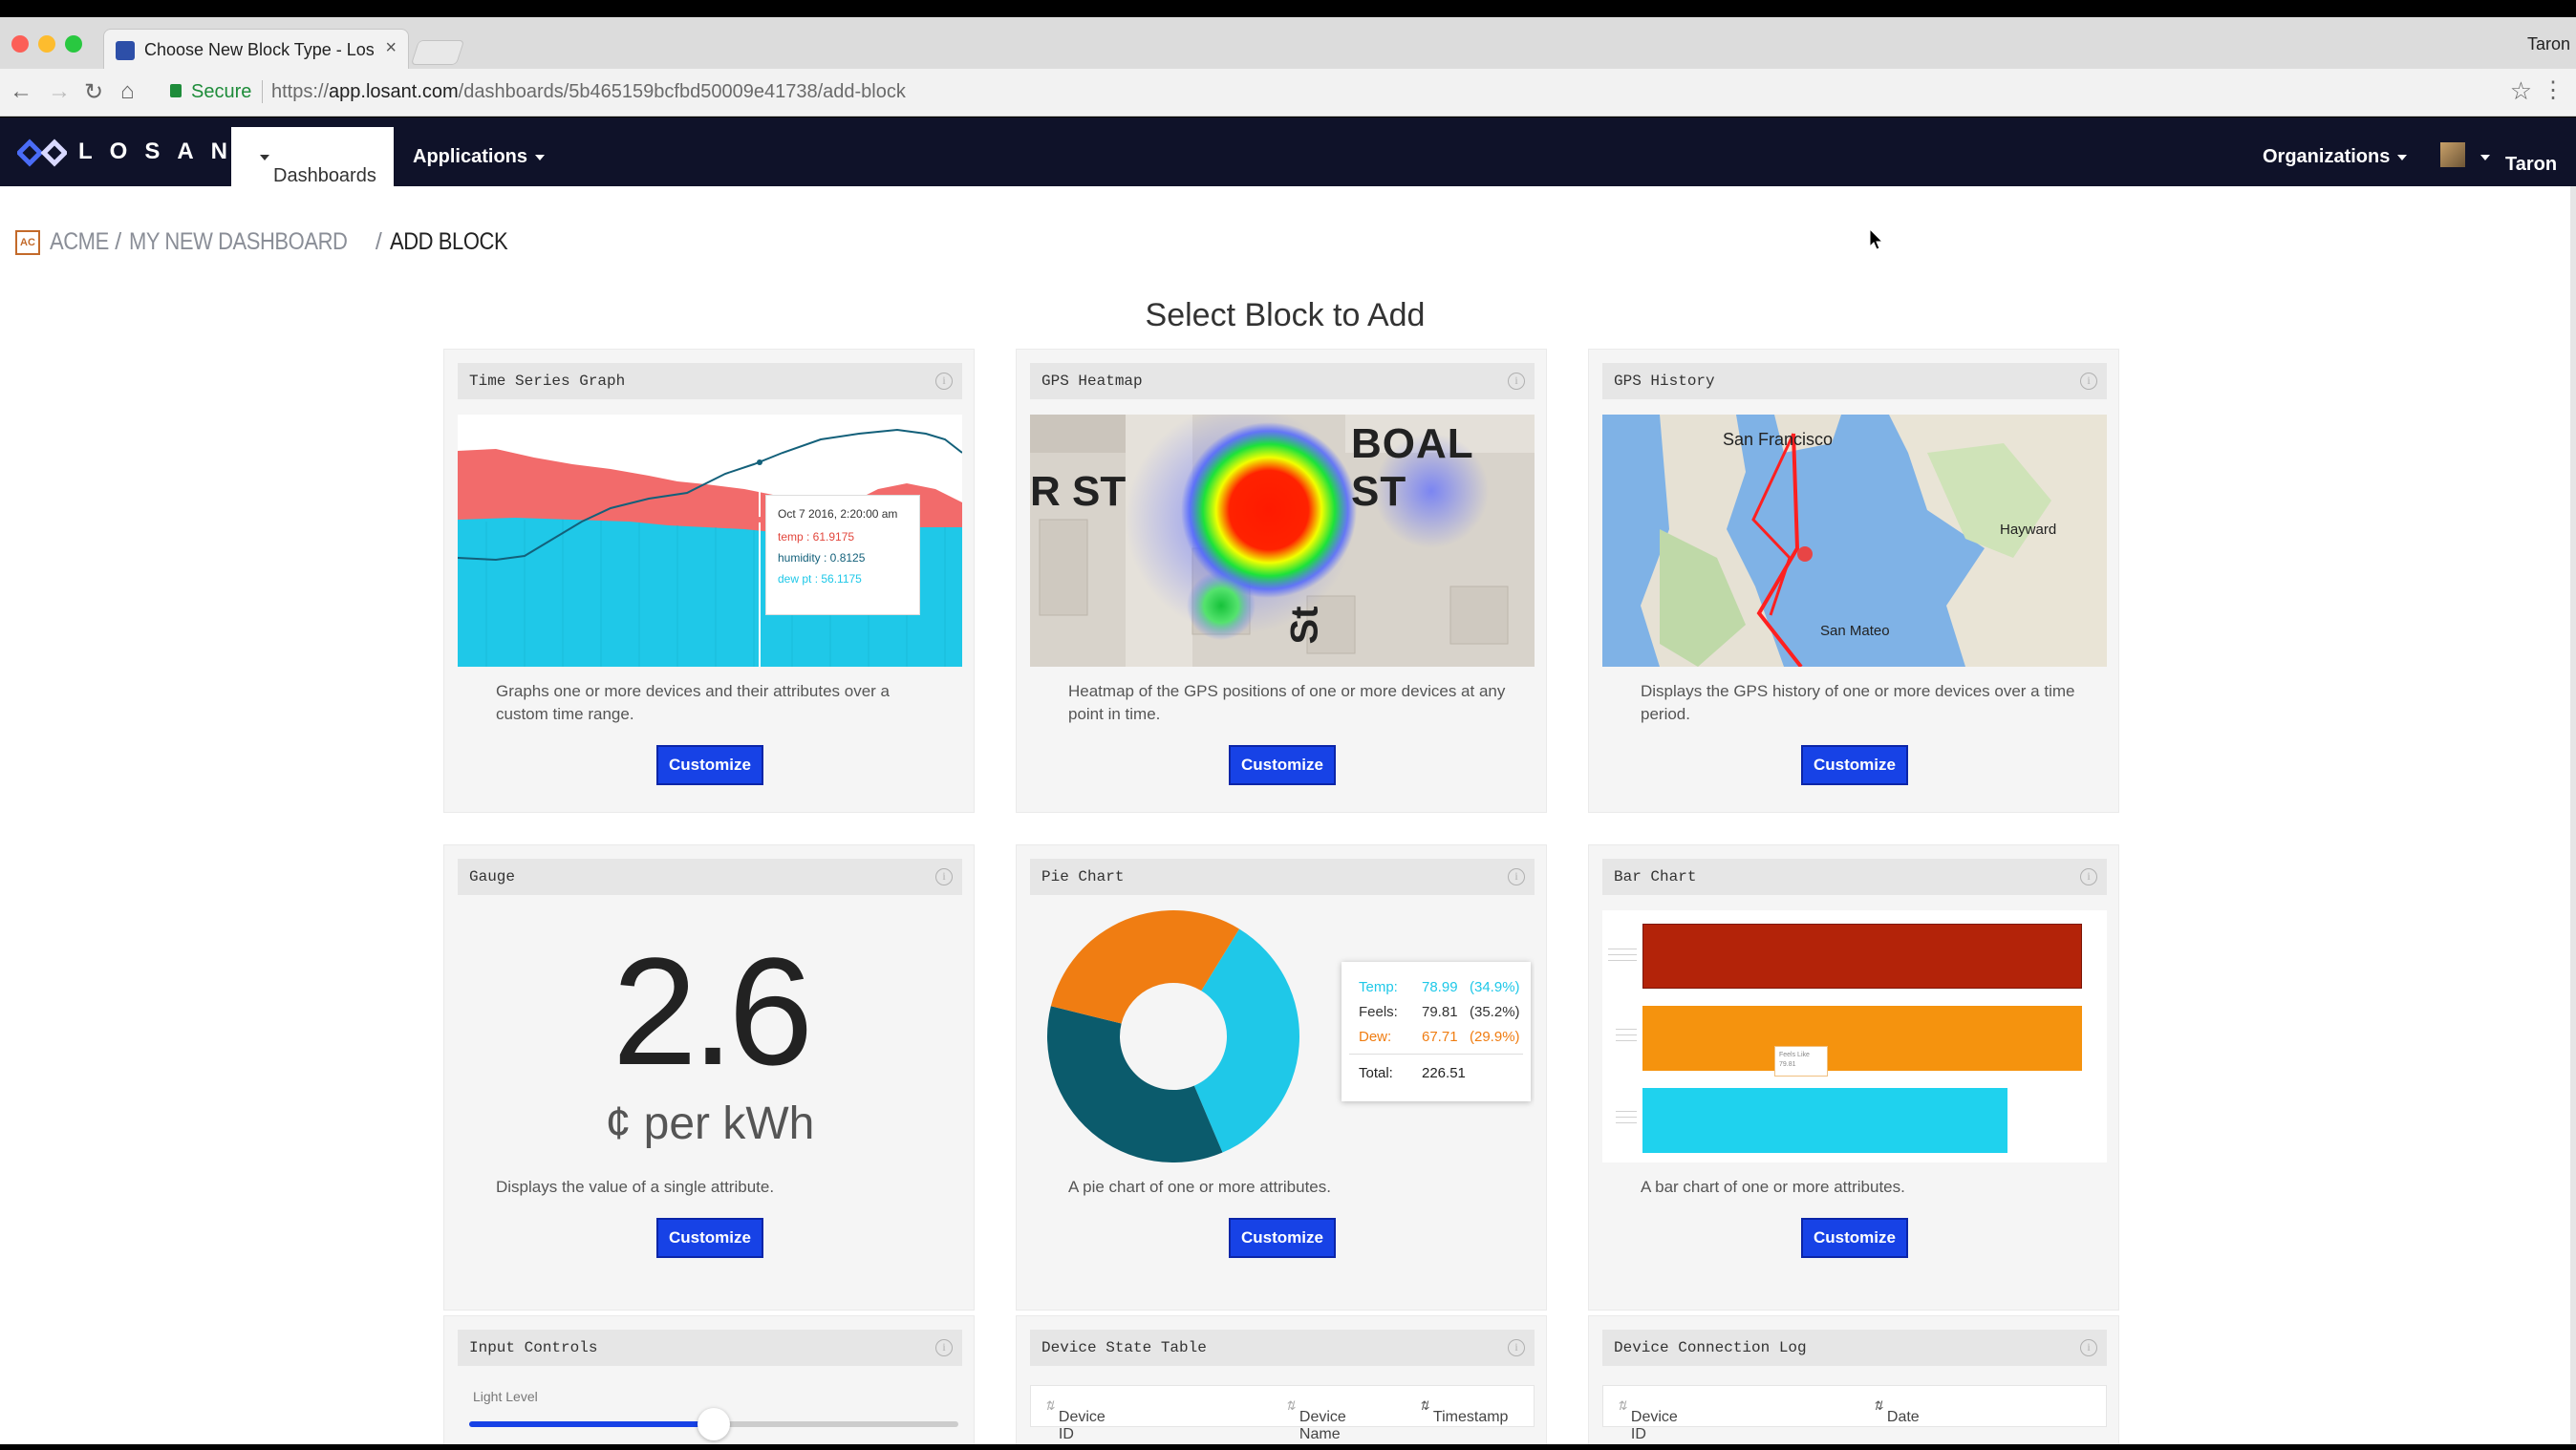  I want to click on street-label-r: R ST, so click(1078, 492).